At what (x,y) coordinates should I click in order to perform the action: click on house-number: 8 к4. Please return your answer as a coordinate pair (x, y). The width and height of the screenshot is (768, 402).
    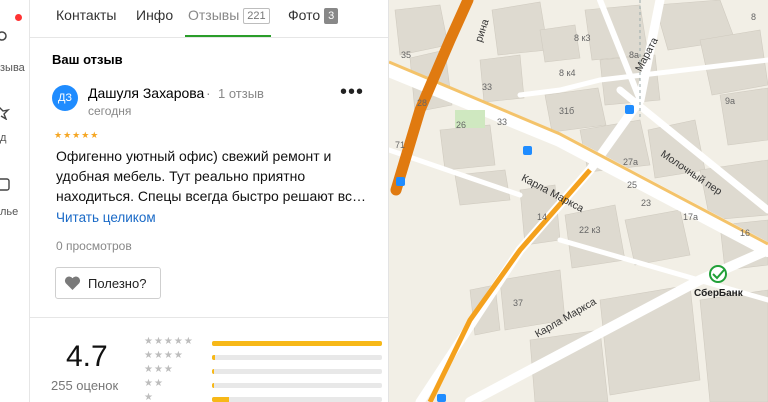
    Looking at the image, I should click on (567, 73).